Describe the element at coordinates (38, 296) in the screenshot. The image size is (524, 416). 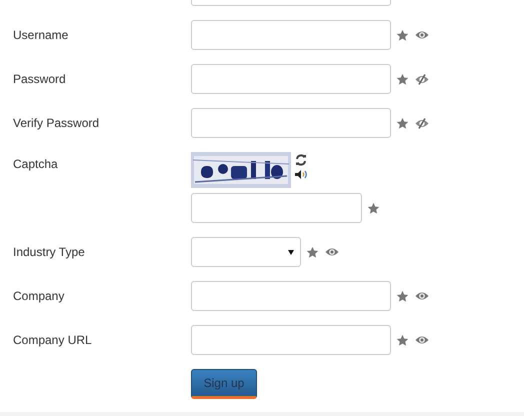
I see `field-label: Company` at that location.